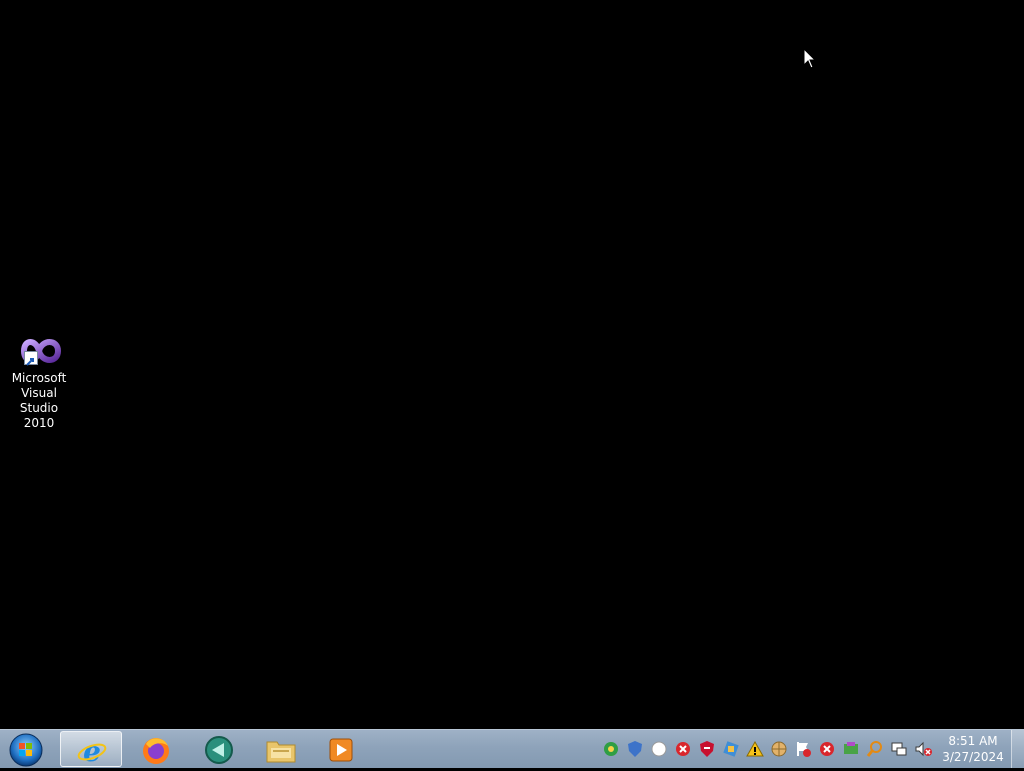  Describe the element at coordinates (803, 749) in the screenshot. I see `flag-icon` at that location.